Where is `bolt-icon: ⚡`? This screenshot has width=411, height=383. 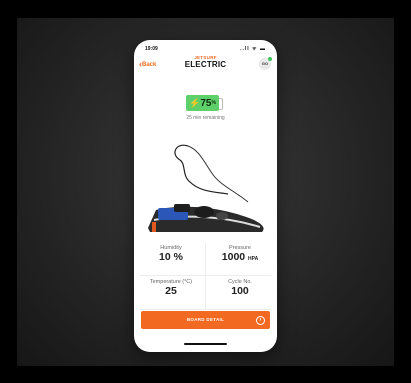 bolt-icon: ⚡ is located at coordinates (195, 103).